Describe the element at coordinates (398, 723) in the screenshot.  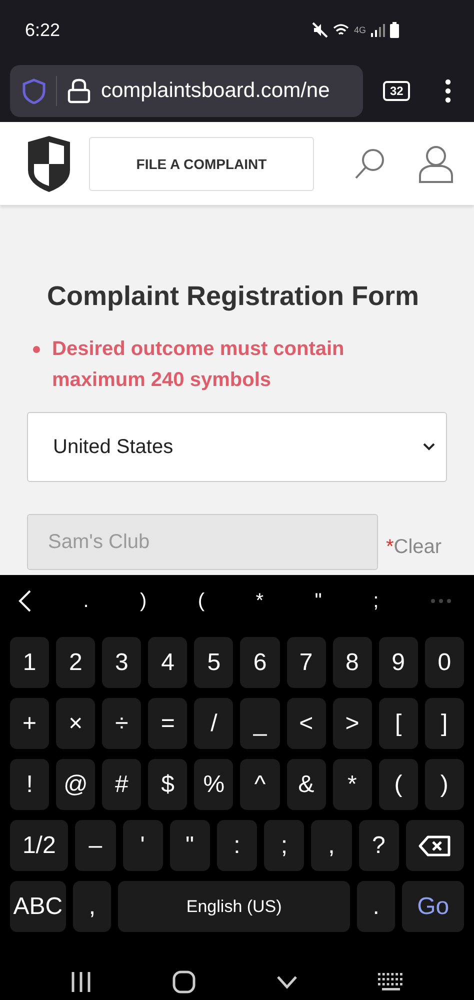
I see `key: [` at that location.